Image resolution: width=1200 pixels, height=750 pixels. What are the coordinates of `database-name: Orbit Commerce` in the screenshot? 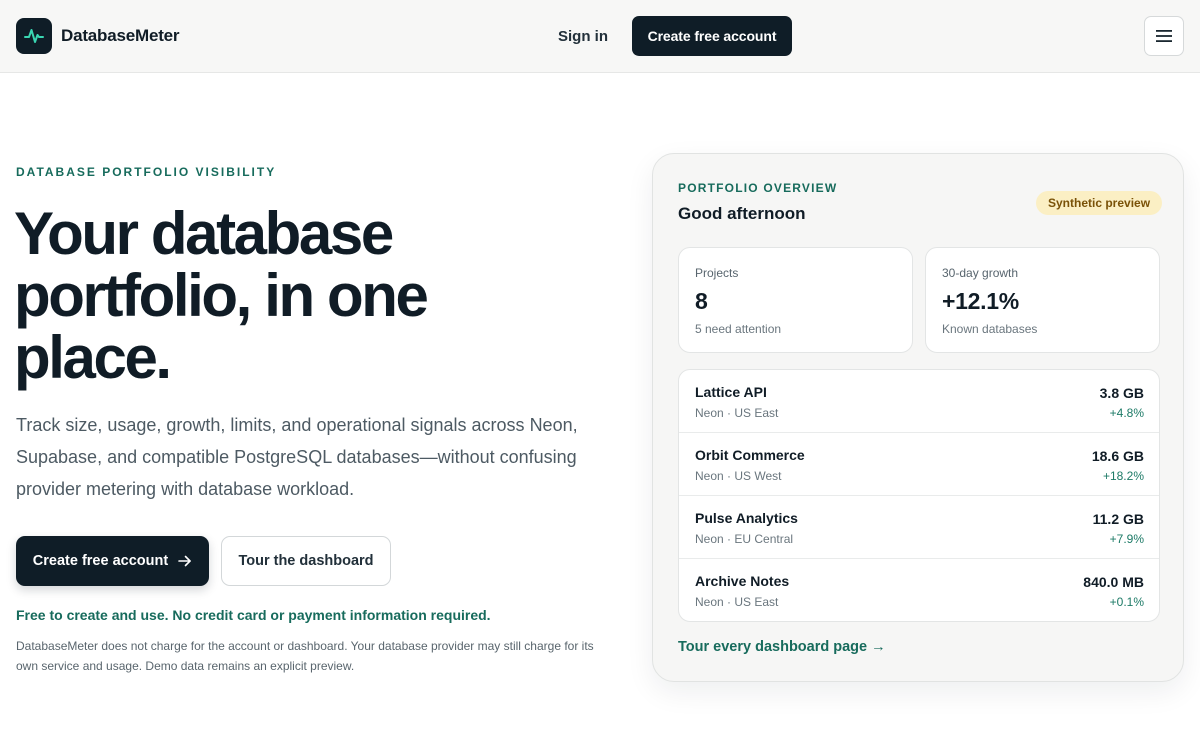 It's located at (750, 455).